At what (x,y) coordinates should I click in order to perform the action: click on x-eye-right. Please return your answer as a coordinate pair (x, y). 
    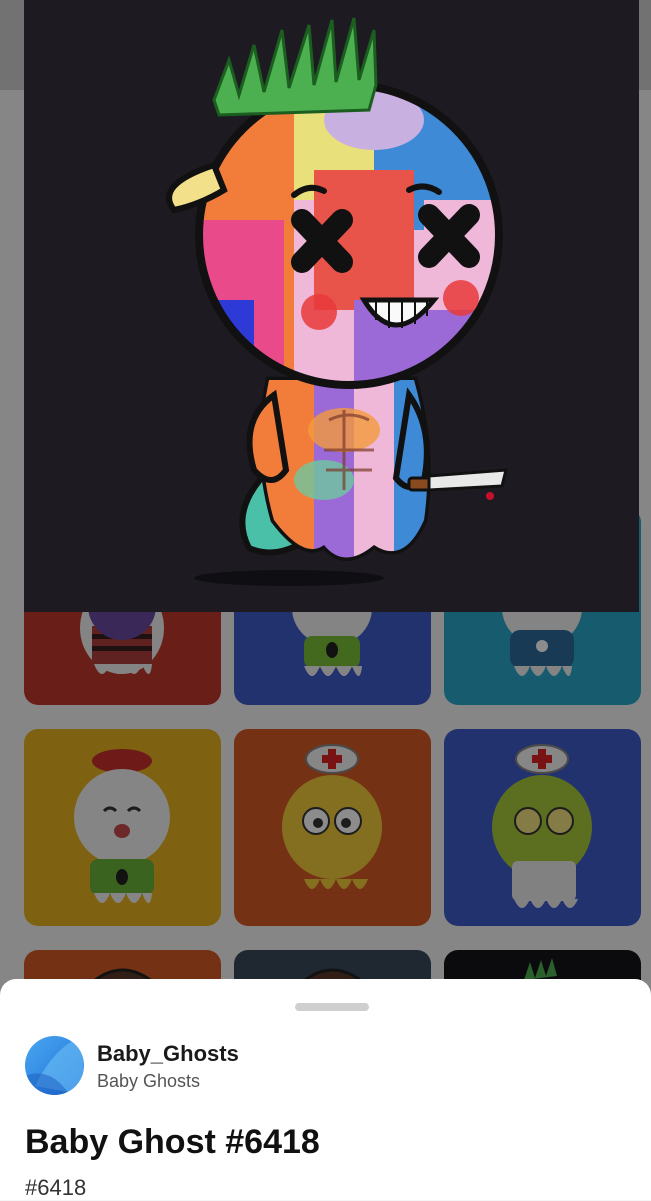
    Looking at the image, I should click on (449, 236).